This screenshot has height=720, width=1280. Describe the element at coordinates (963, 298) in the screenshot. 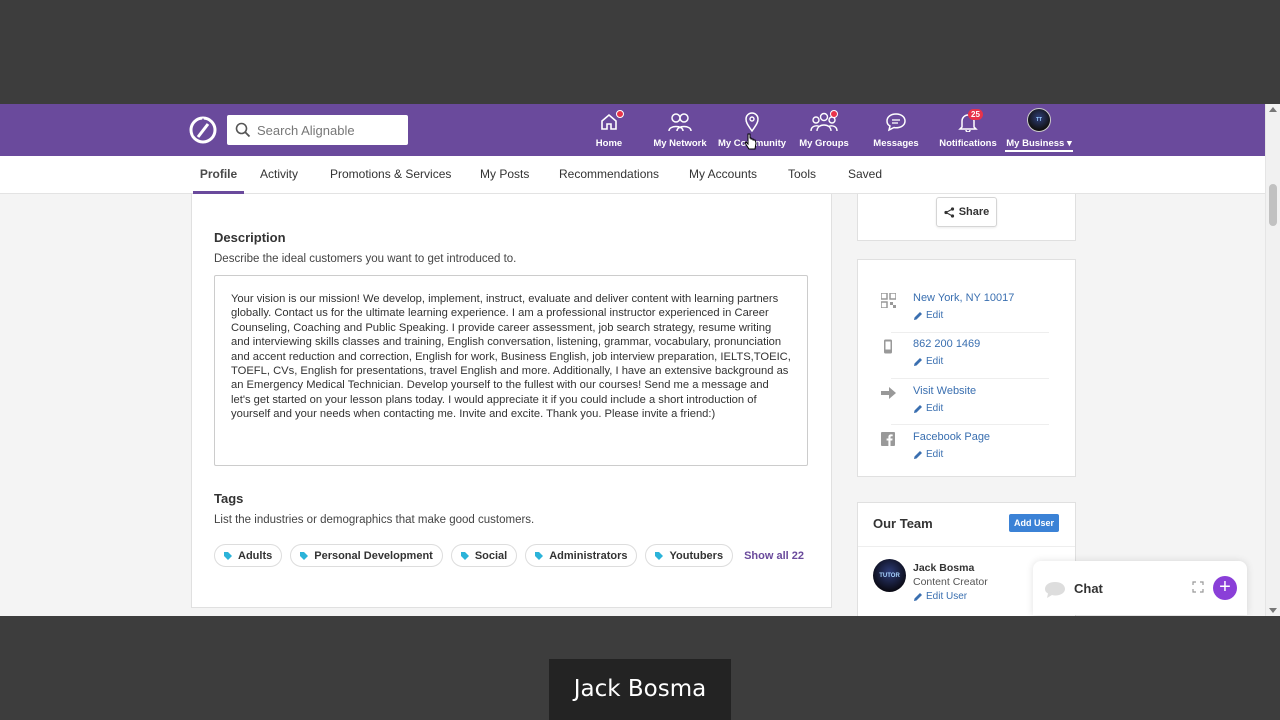

I see `location-link: New York, NY 10017` at that location.